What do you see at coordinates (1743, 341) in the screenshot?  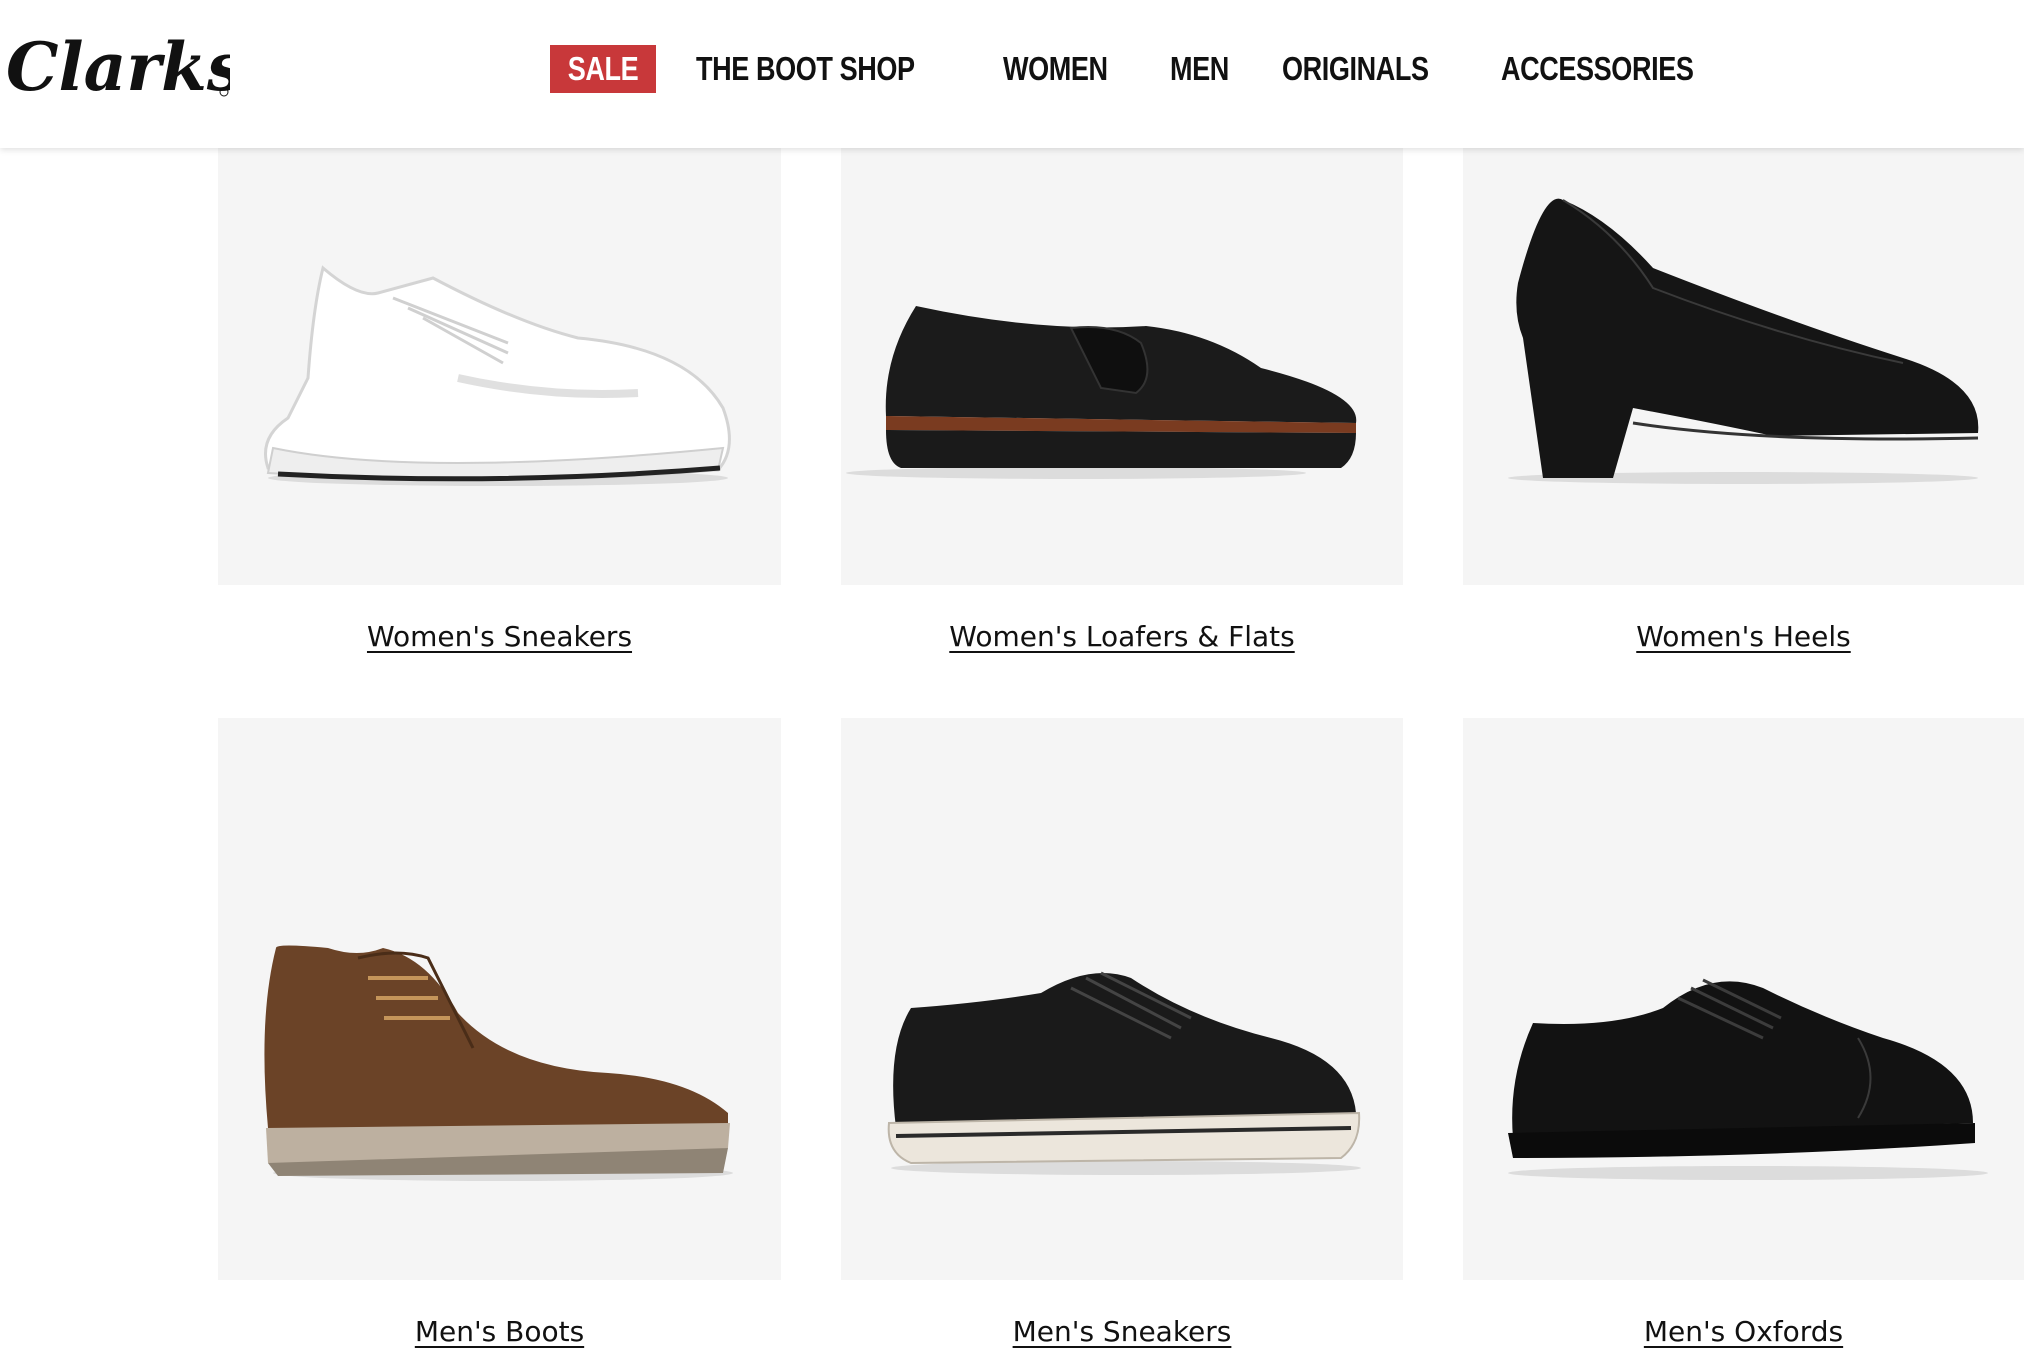 I see `black-heel-pump-image` at bounding box center [1743, 341].